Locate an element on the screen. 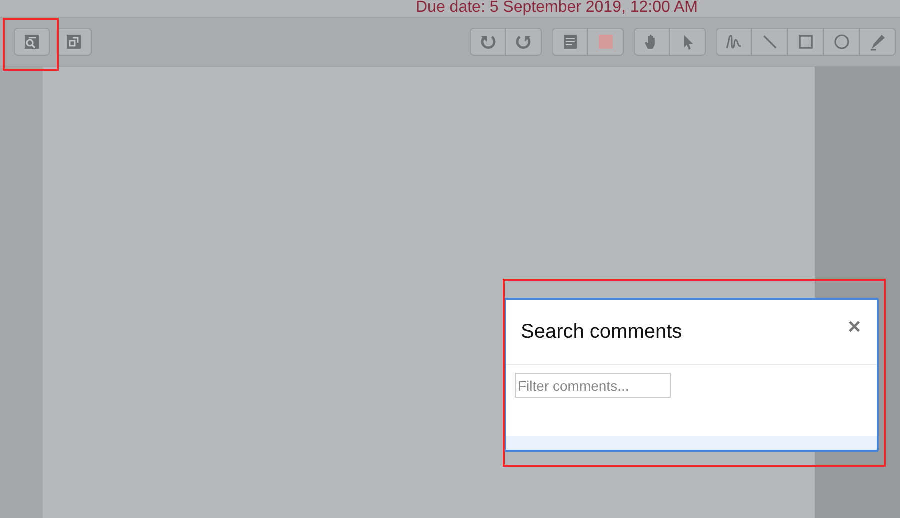 The width and height of the screenshot is (900, 518). search-comment-button is located at coordinates (32, 42).